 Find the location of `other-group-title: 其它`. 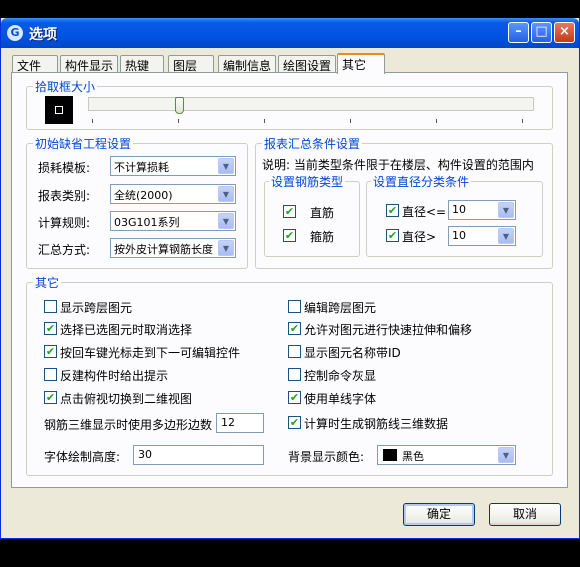

other-group-title: 其它 is located at coordinates (47, 282).